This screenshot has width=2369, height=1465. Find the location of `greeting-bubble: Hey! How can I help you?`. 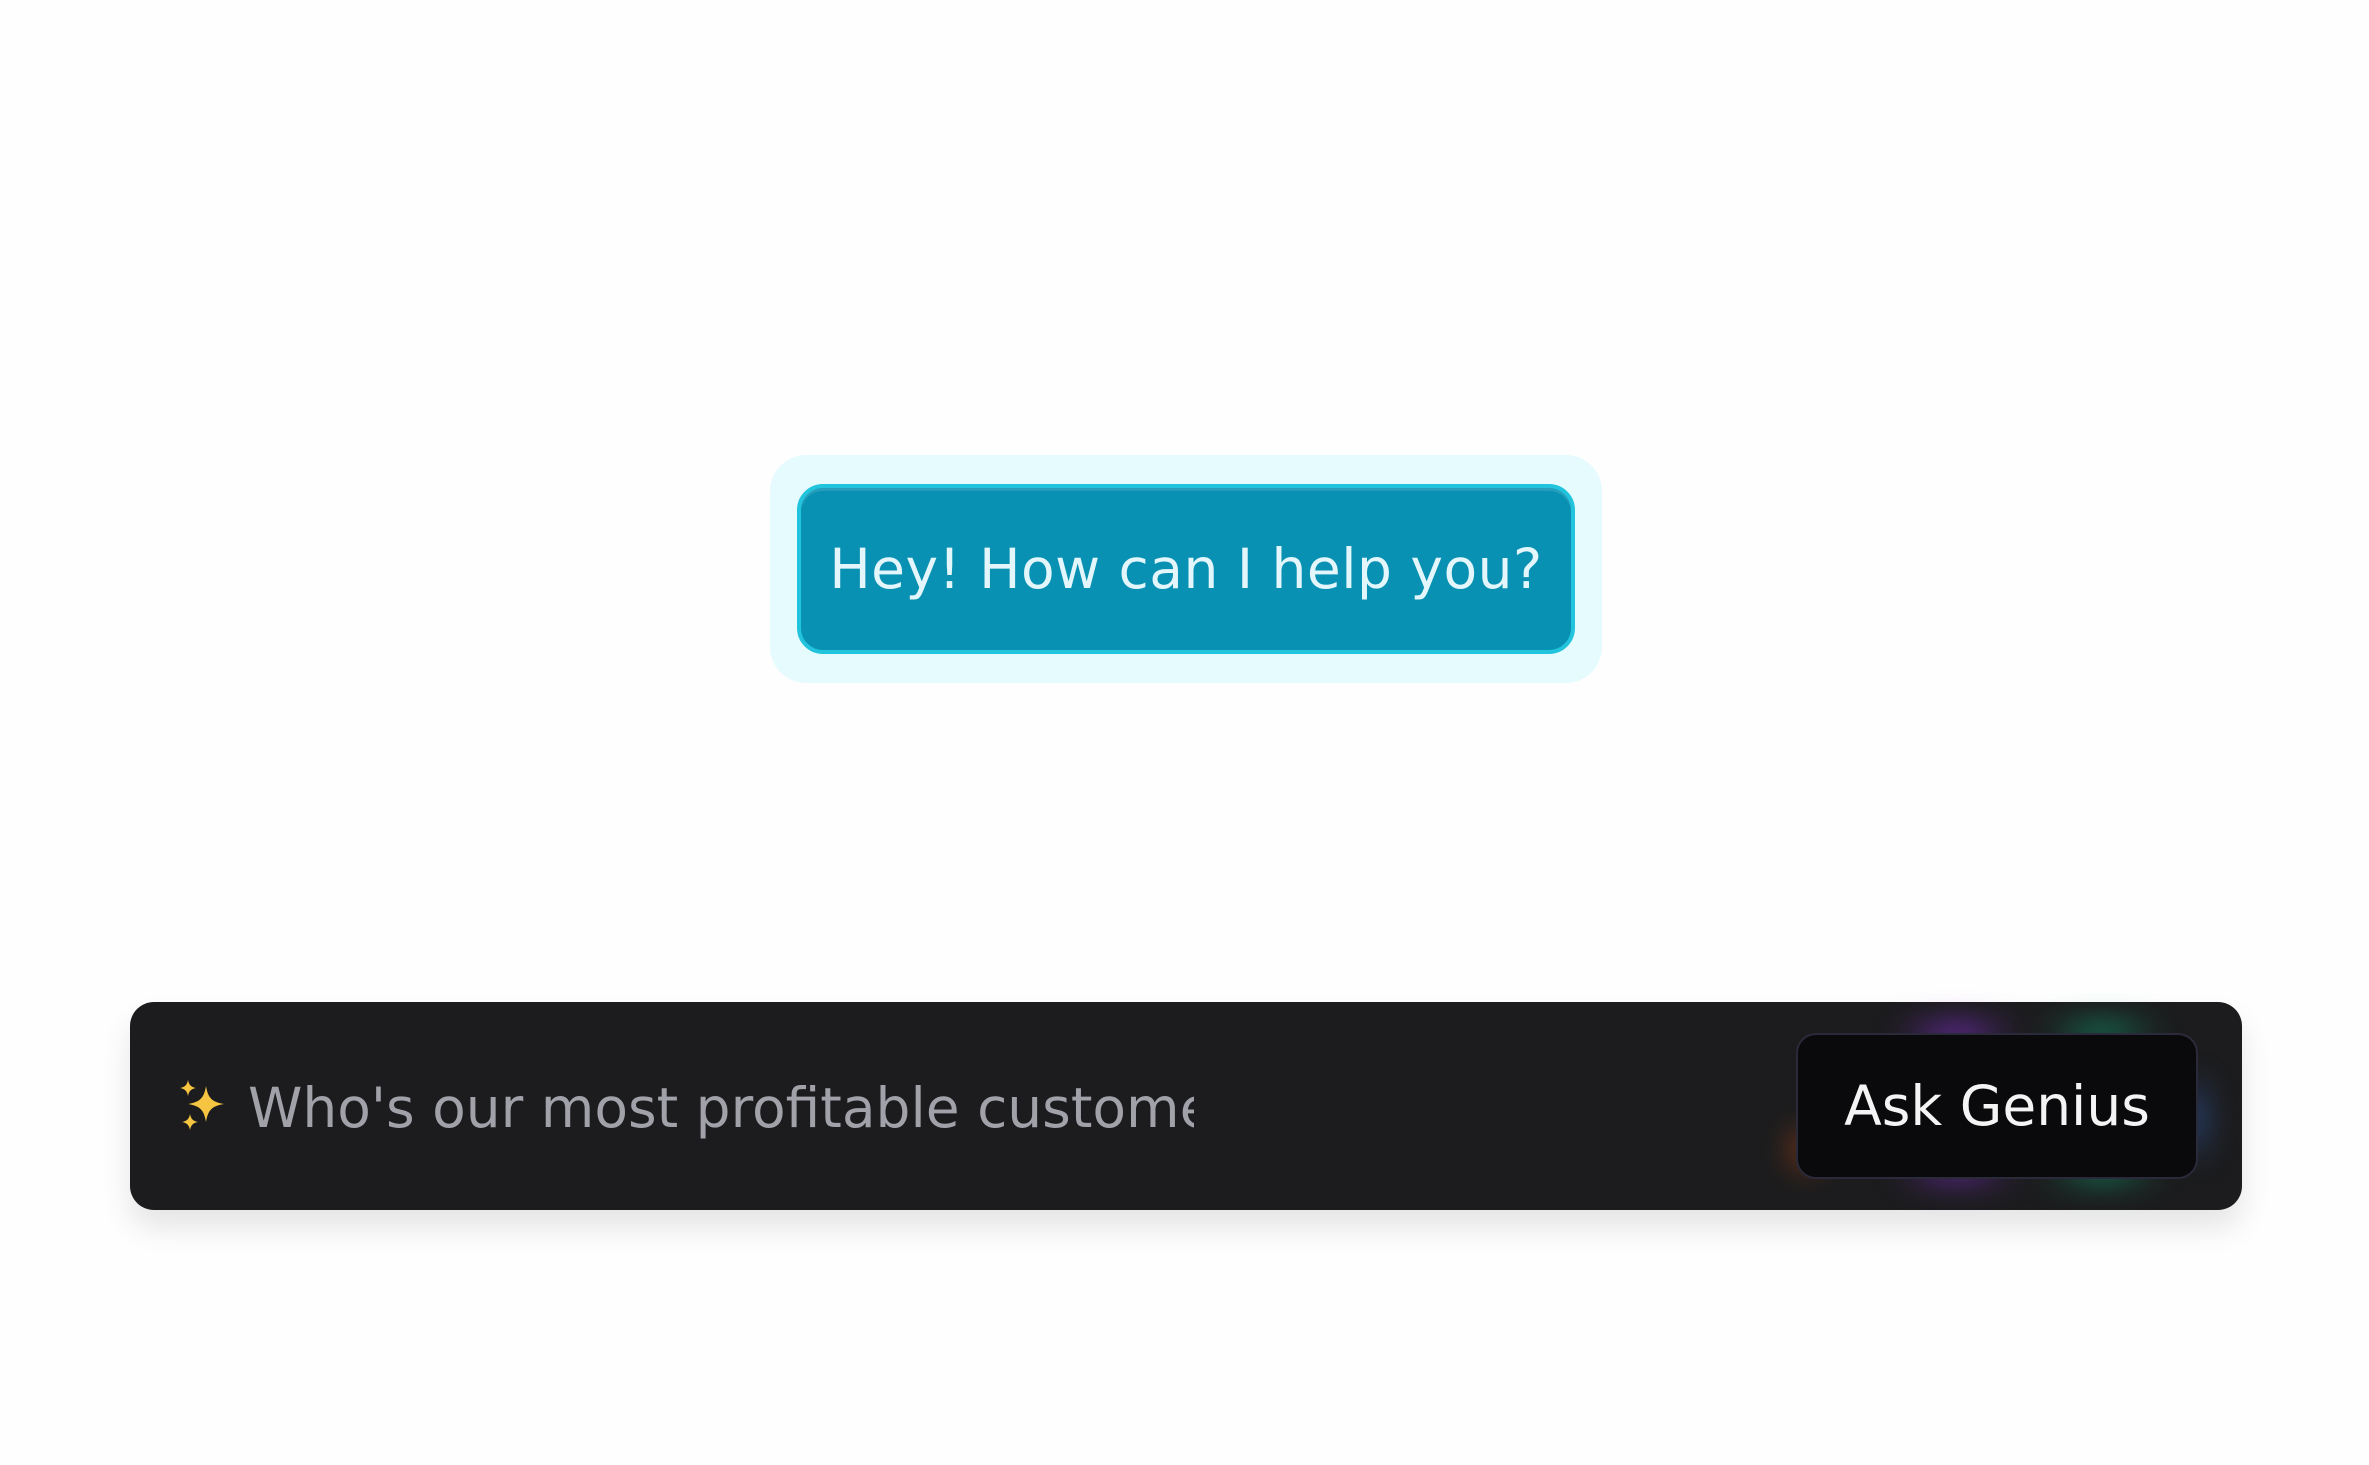

greeting-bubble: Hey! How can I help you? is located at coordinates (1186, 569).